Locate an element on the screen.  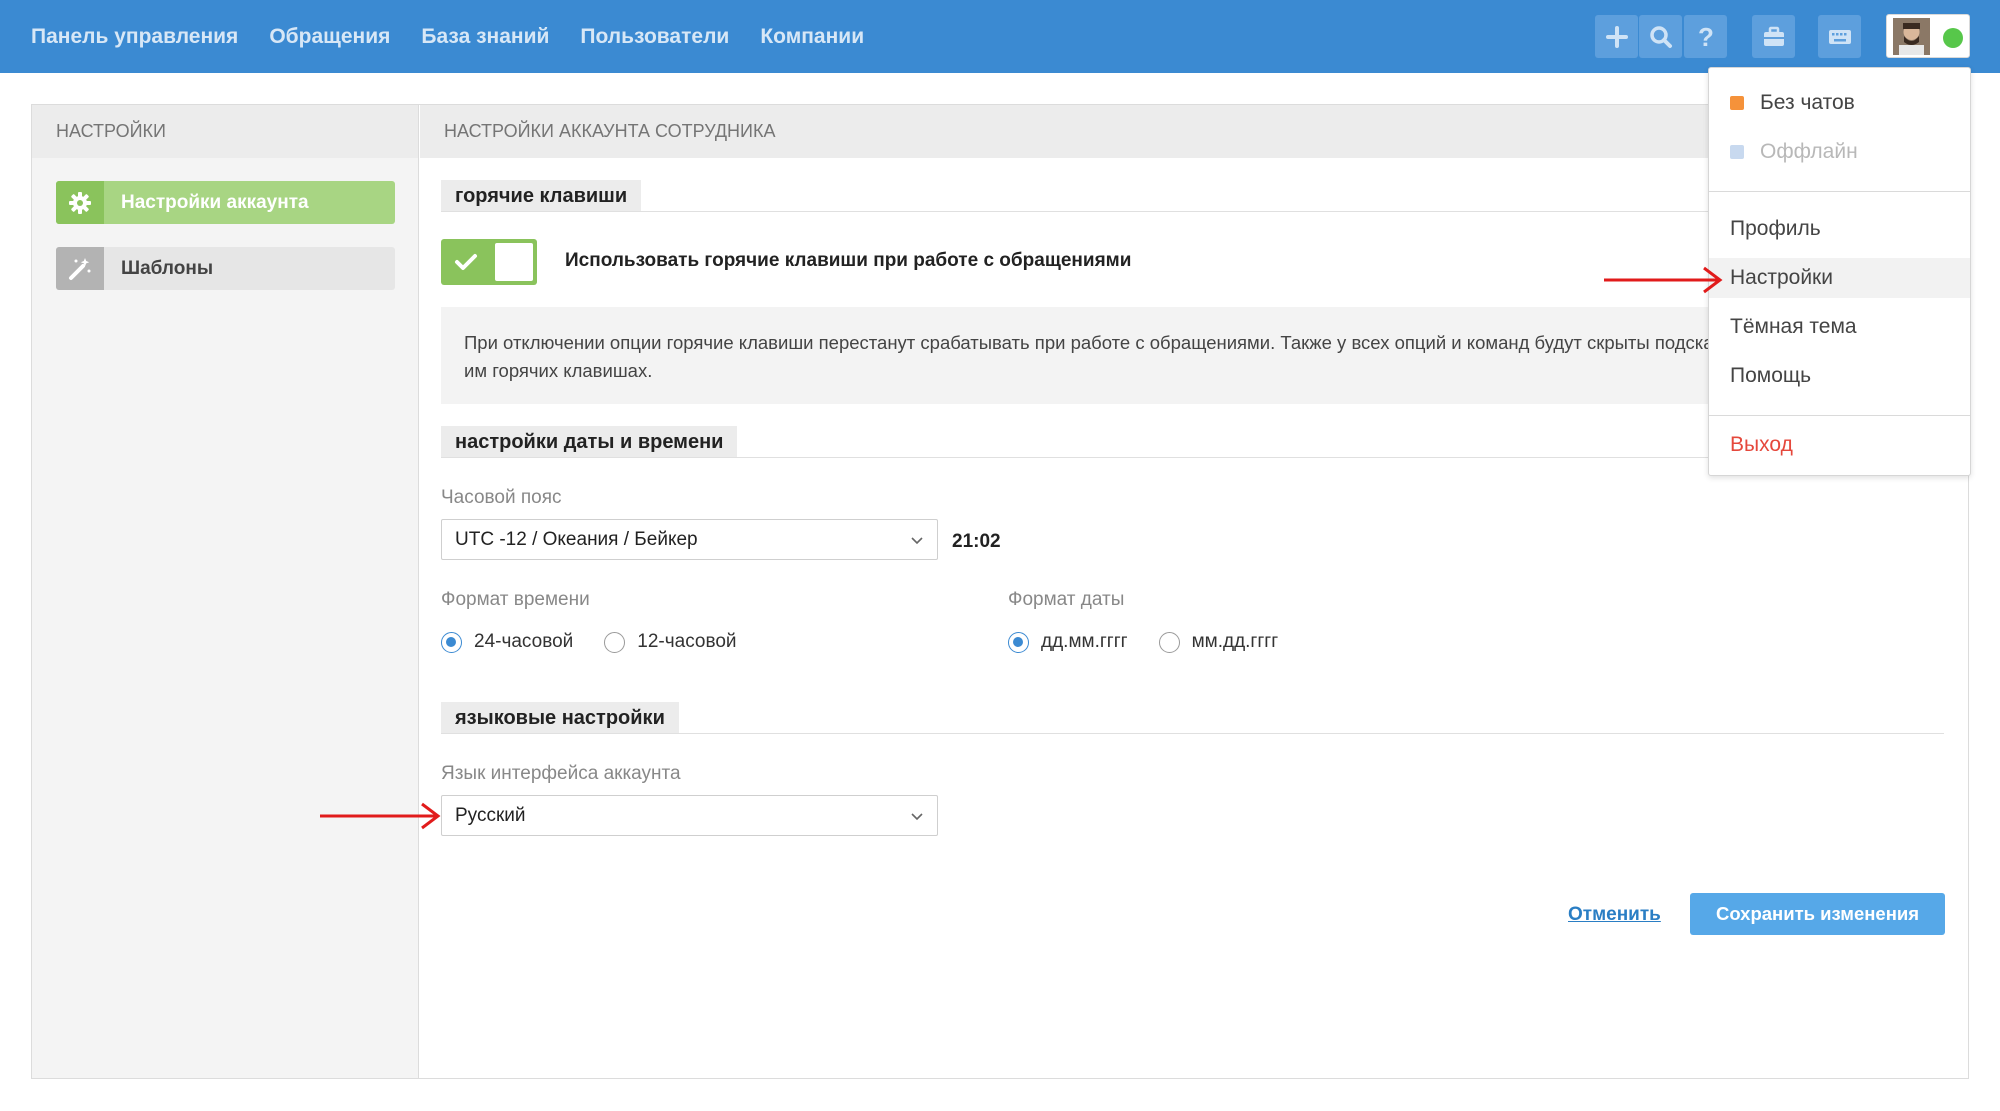
time-format-options: 24-часовой 12-часовой is located at coordinates (604, 642).